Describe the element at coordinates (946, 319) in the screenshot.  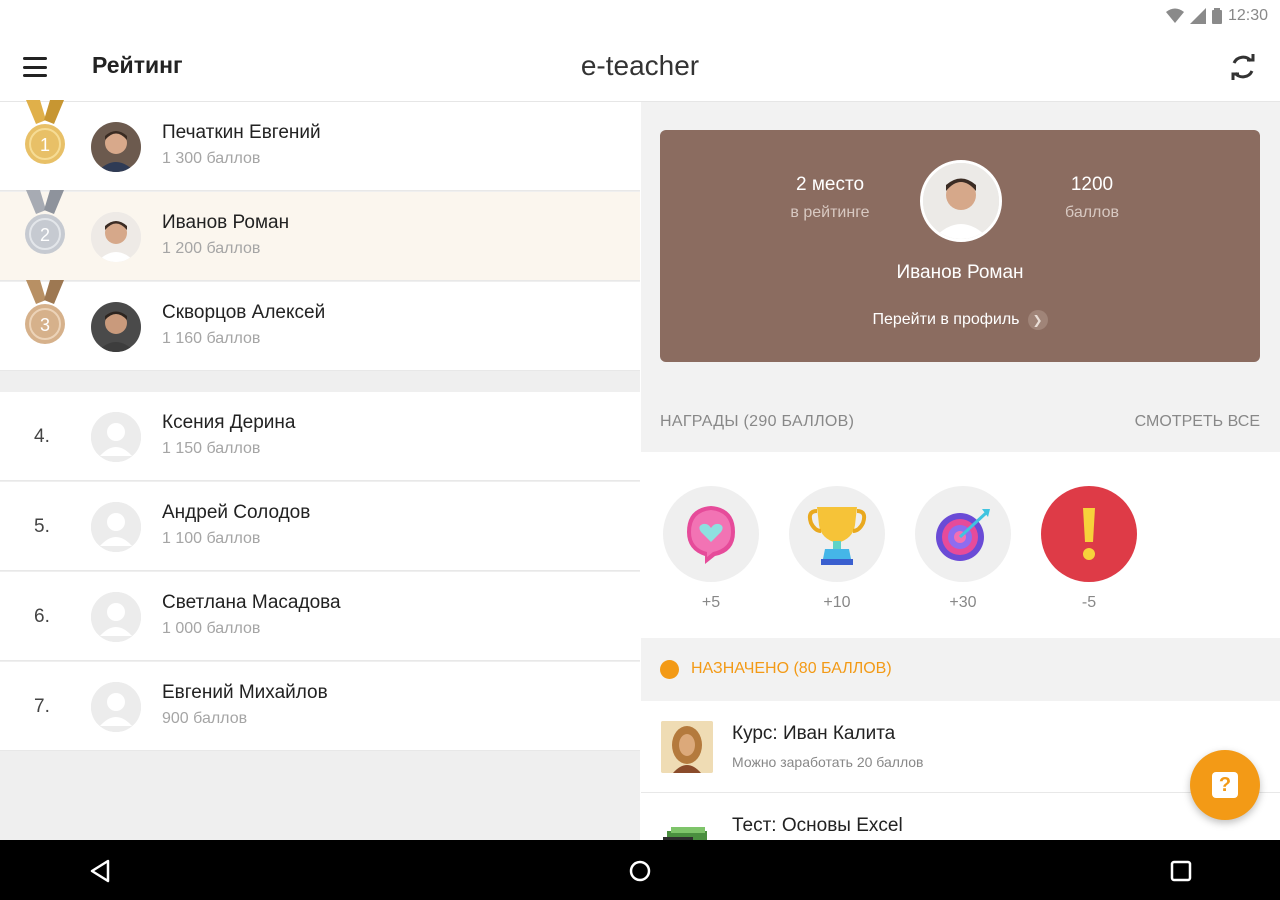
I see `profile-link-label: Перейти в профиль` at that location.